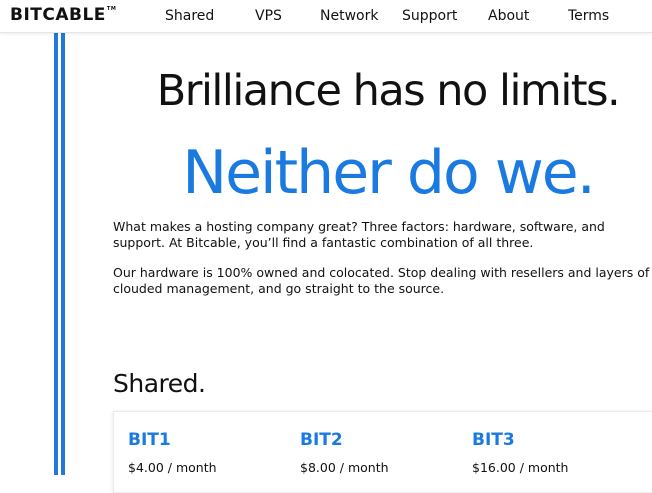  Describe the element at coordinates (268, 16) in the screenshot. I see `nav-link-vps: VPS` at that location.